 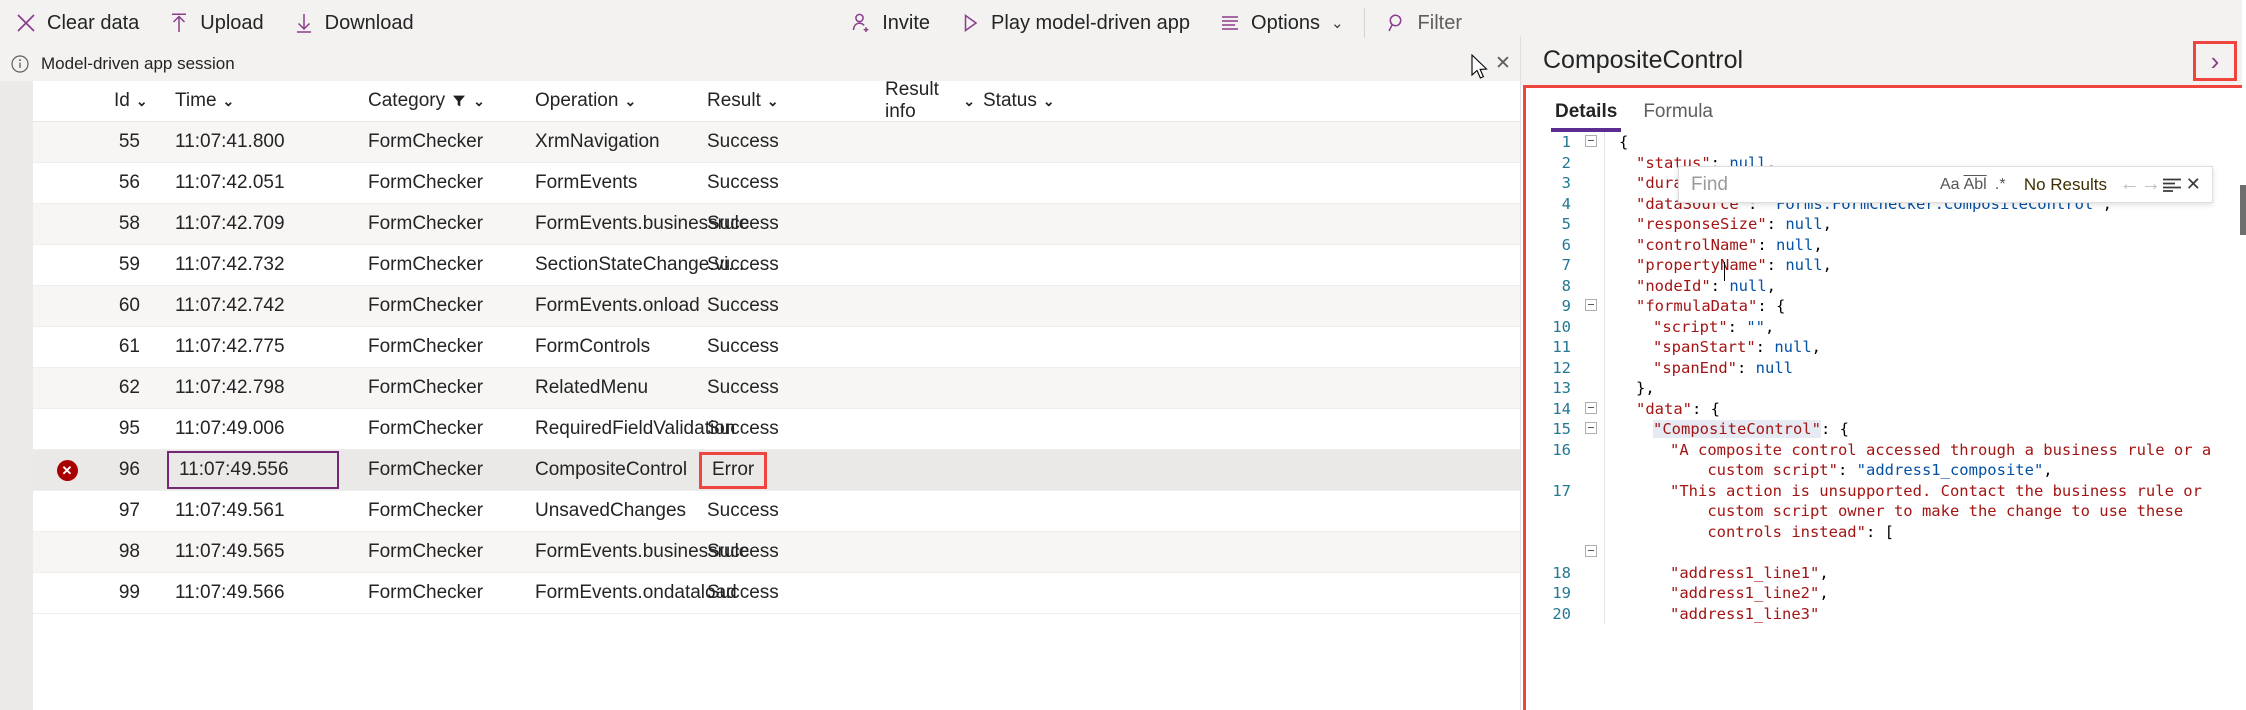 What do you see at coordinates (1586, 116) in the screenshot?
I see `tab-details: Details` at bounding box center [1586, 116].